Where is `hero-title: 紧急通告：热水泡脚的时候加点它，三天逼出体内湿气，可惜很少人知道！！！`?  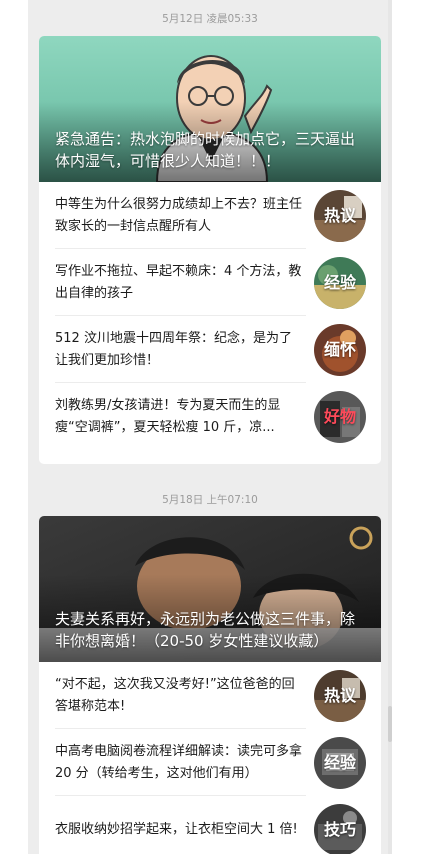 hero-title: 紧急通告：热水泡脚的时候加点它，三天逼出体内湿气，可惜很少人知道！！！ is located at coordinates (205, 150).